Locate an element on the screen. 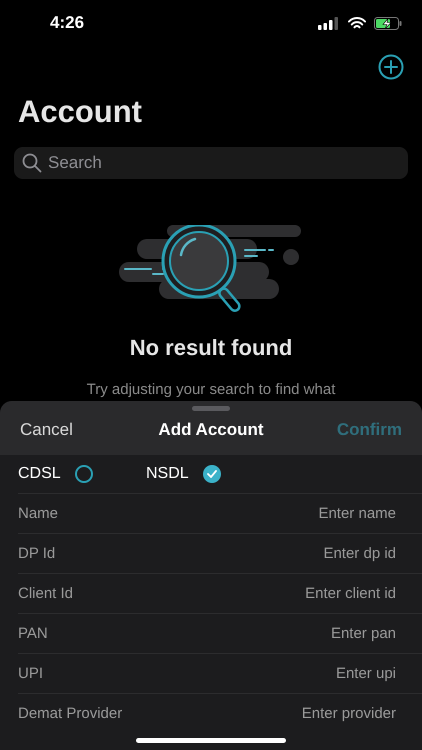 This screenshot has width=422, height=750. wifi-icon is located at coordinates (357, 23).